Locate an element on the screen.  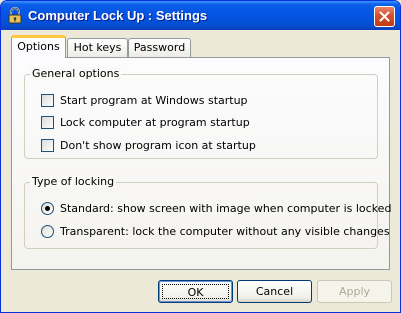
hide-program-icon-label: Don't show program icon at startup is located at coordinates (158, 145).